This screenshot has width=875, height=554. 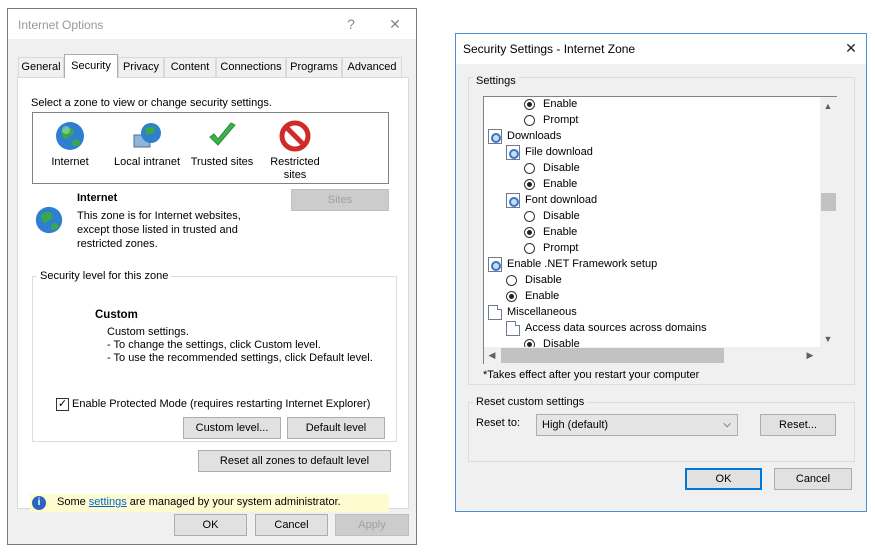 I want to click on settings-link: settings, so click(x=108, y=502).